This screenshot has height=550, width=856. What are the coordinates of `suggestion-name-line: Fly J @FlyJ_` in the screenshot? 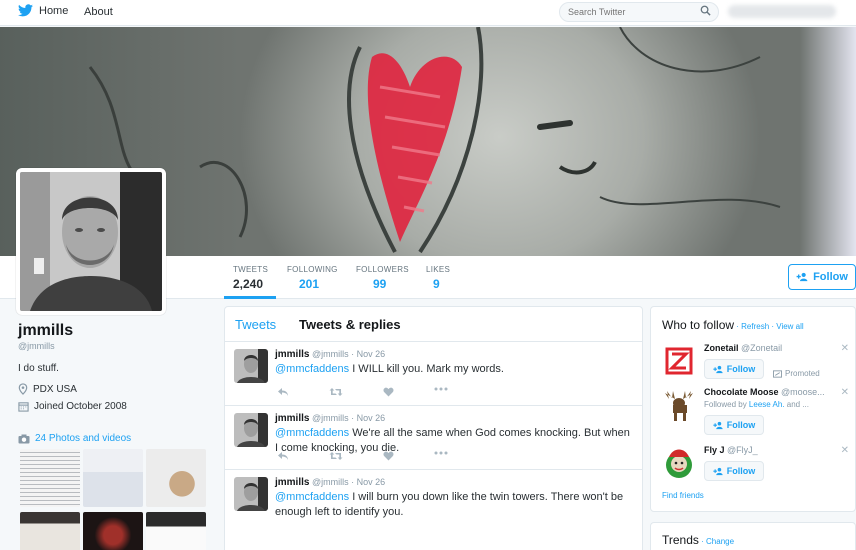 It's located at (731, 450).